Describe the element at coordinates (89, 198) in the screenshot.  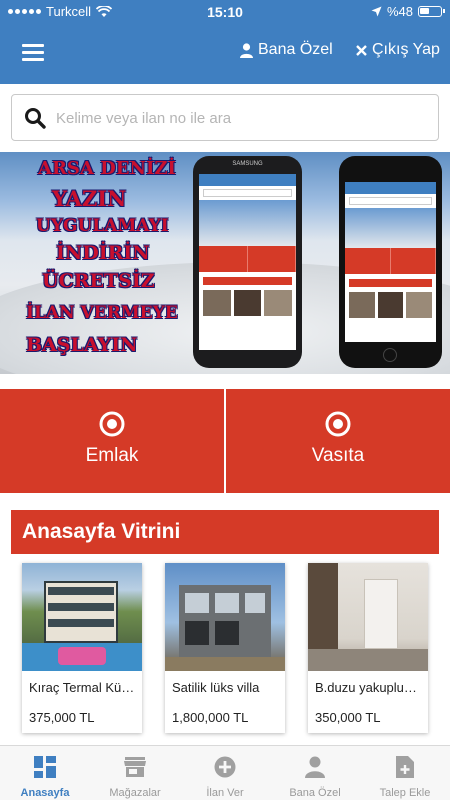
I see `banner-line: YAZIN` at that location.